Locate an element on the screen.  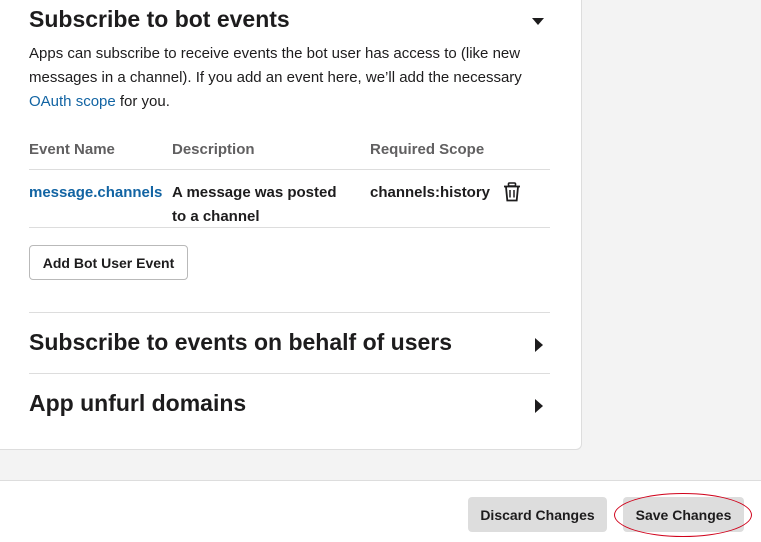
event-required-scope: channels:history is located at coordinates (430, 192).